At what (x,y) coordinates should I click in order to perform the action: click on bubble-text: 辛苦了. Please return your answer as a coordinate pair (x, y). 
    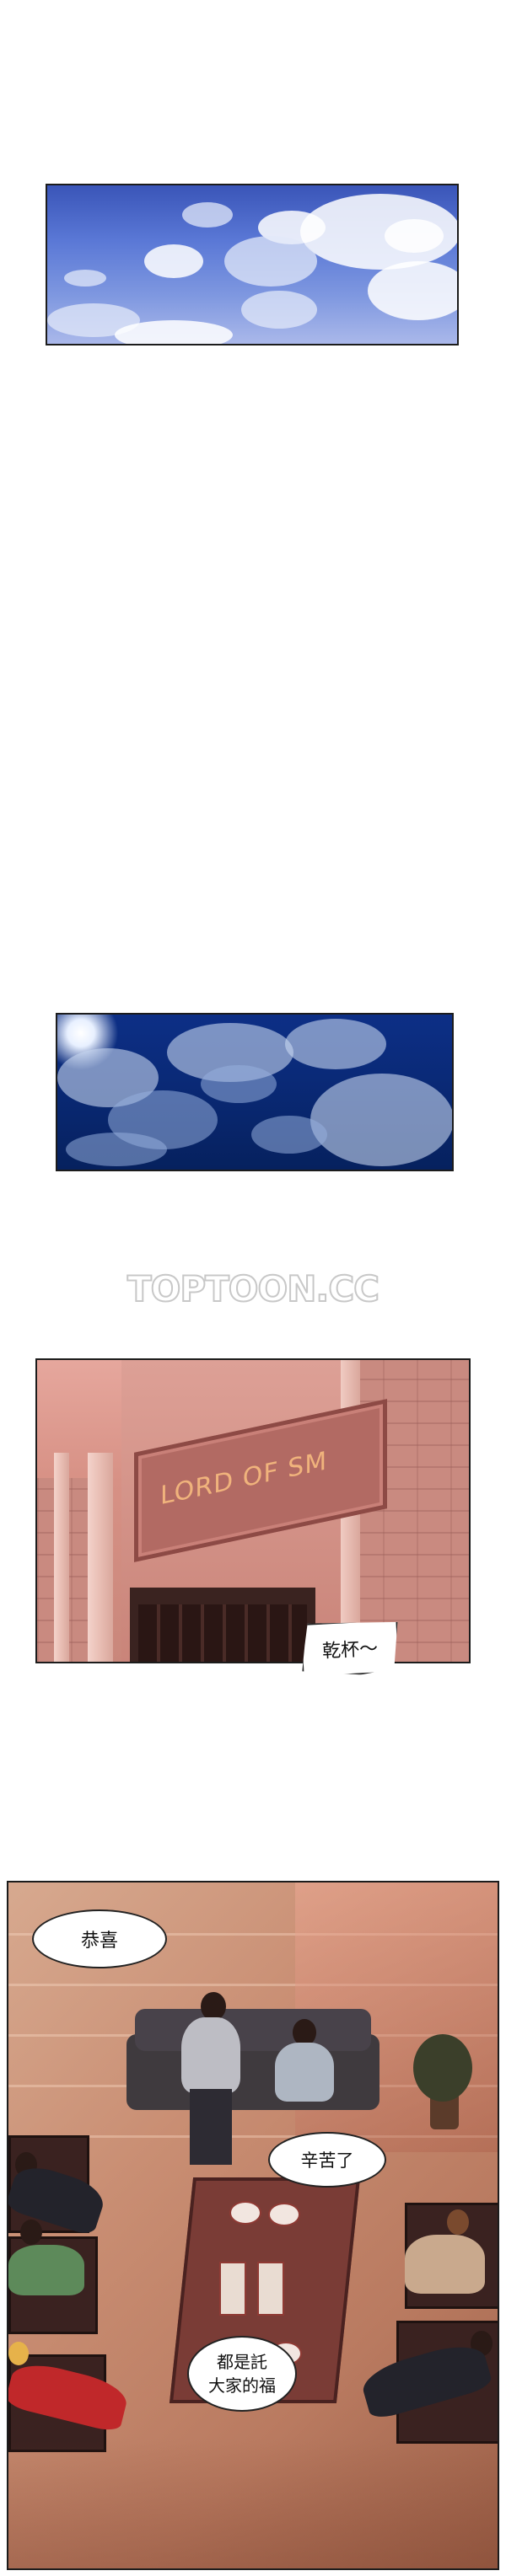
    Looking at the image, I should click on (327, 2161).